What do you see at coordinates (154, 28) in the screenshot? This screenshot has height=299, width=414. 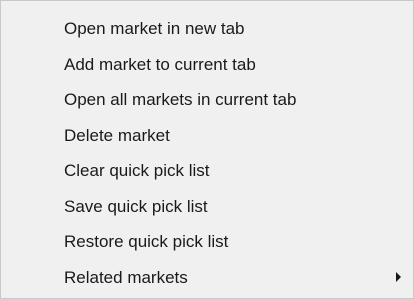 I see `menu-item-label: Open market in new tab` at bounding box center [154, 28].